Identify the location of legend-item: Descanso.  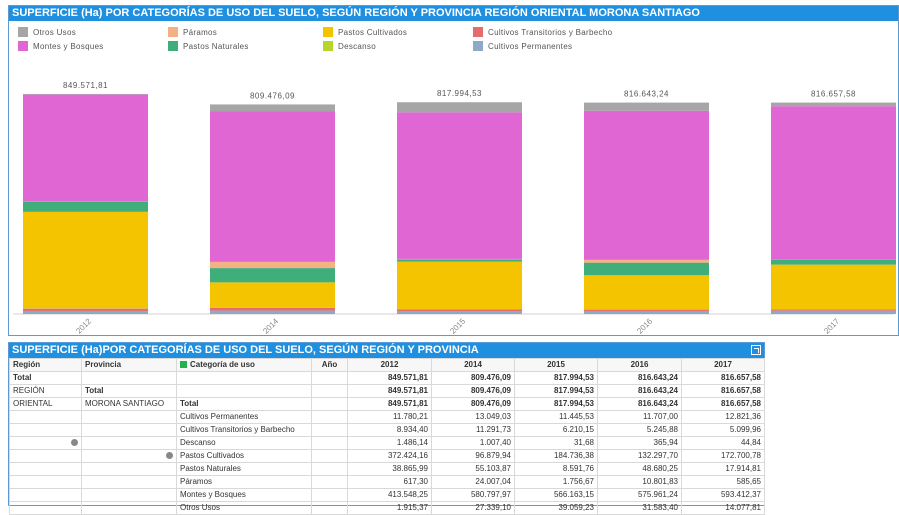
(349, 46).